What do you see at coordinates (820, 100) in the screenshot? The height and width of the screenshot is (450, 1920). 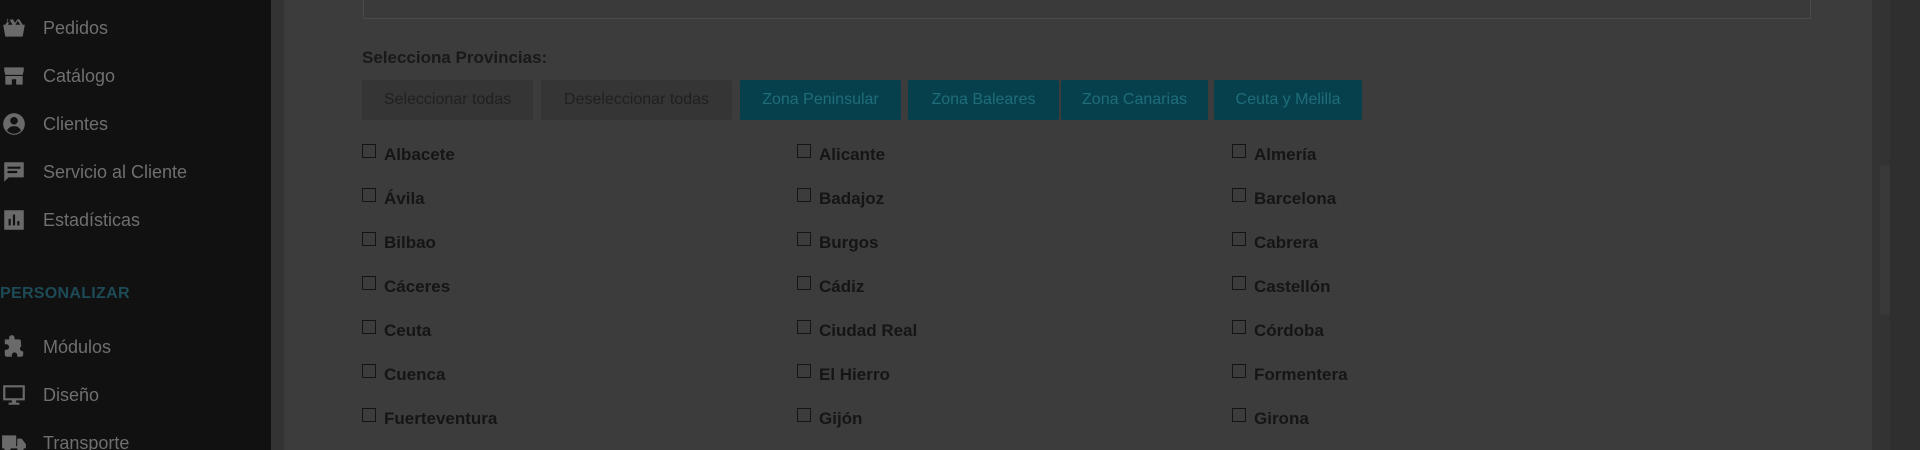 I see `zona-peninsular-button: Zona Peninsular` at bounding box center [820, 100].